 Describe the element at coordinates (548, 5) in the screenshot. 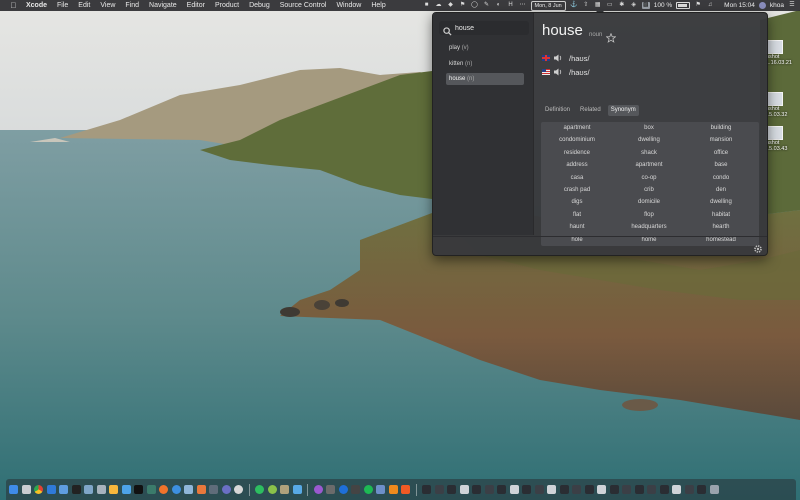

I see `date-pill: Mon, 8 Jun` at that location.